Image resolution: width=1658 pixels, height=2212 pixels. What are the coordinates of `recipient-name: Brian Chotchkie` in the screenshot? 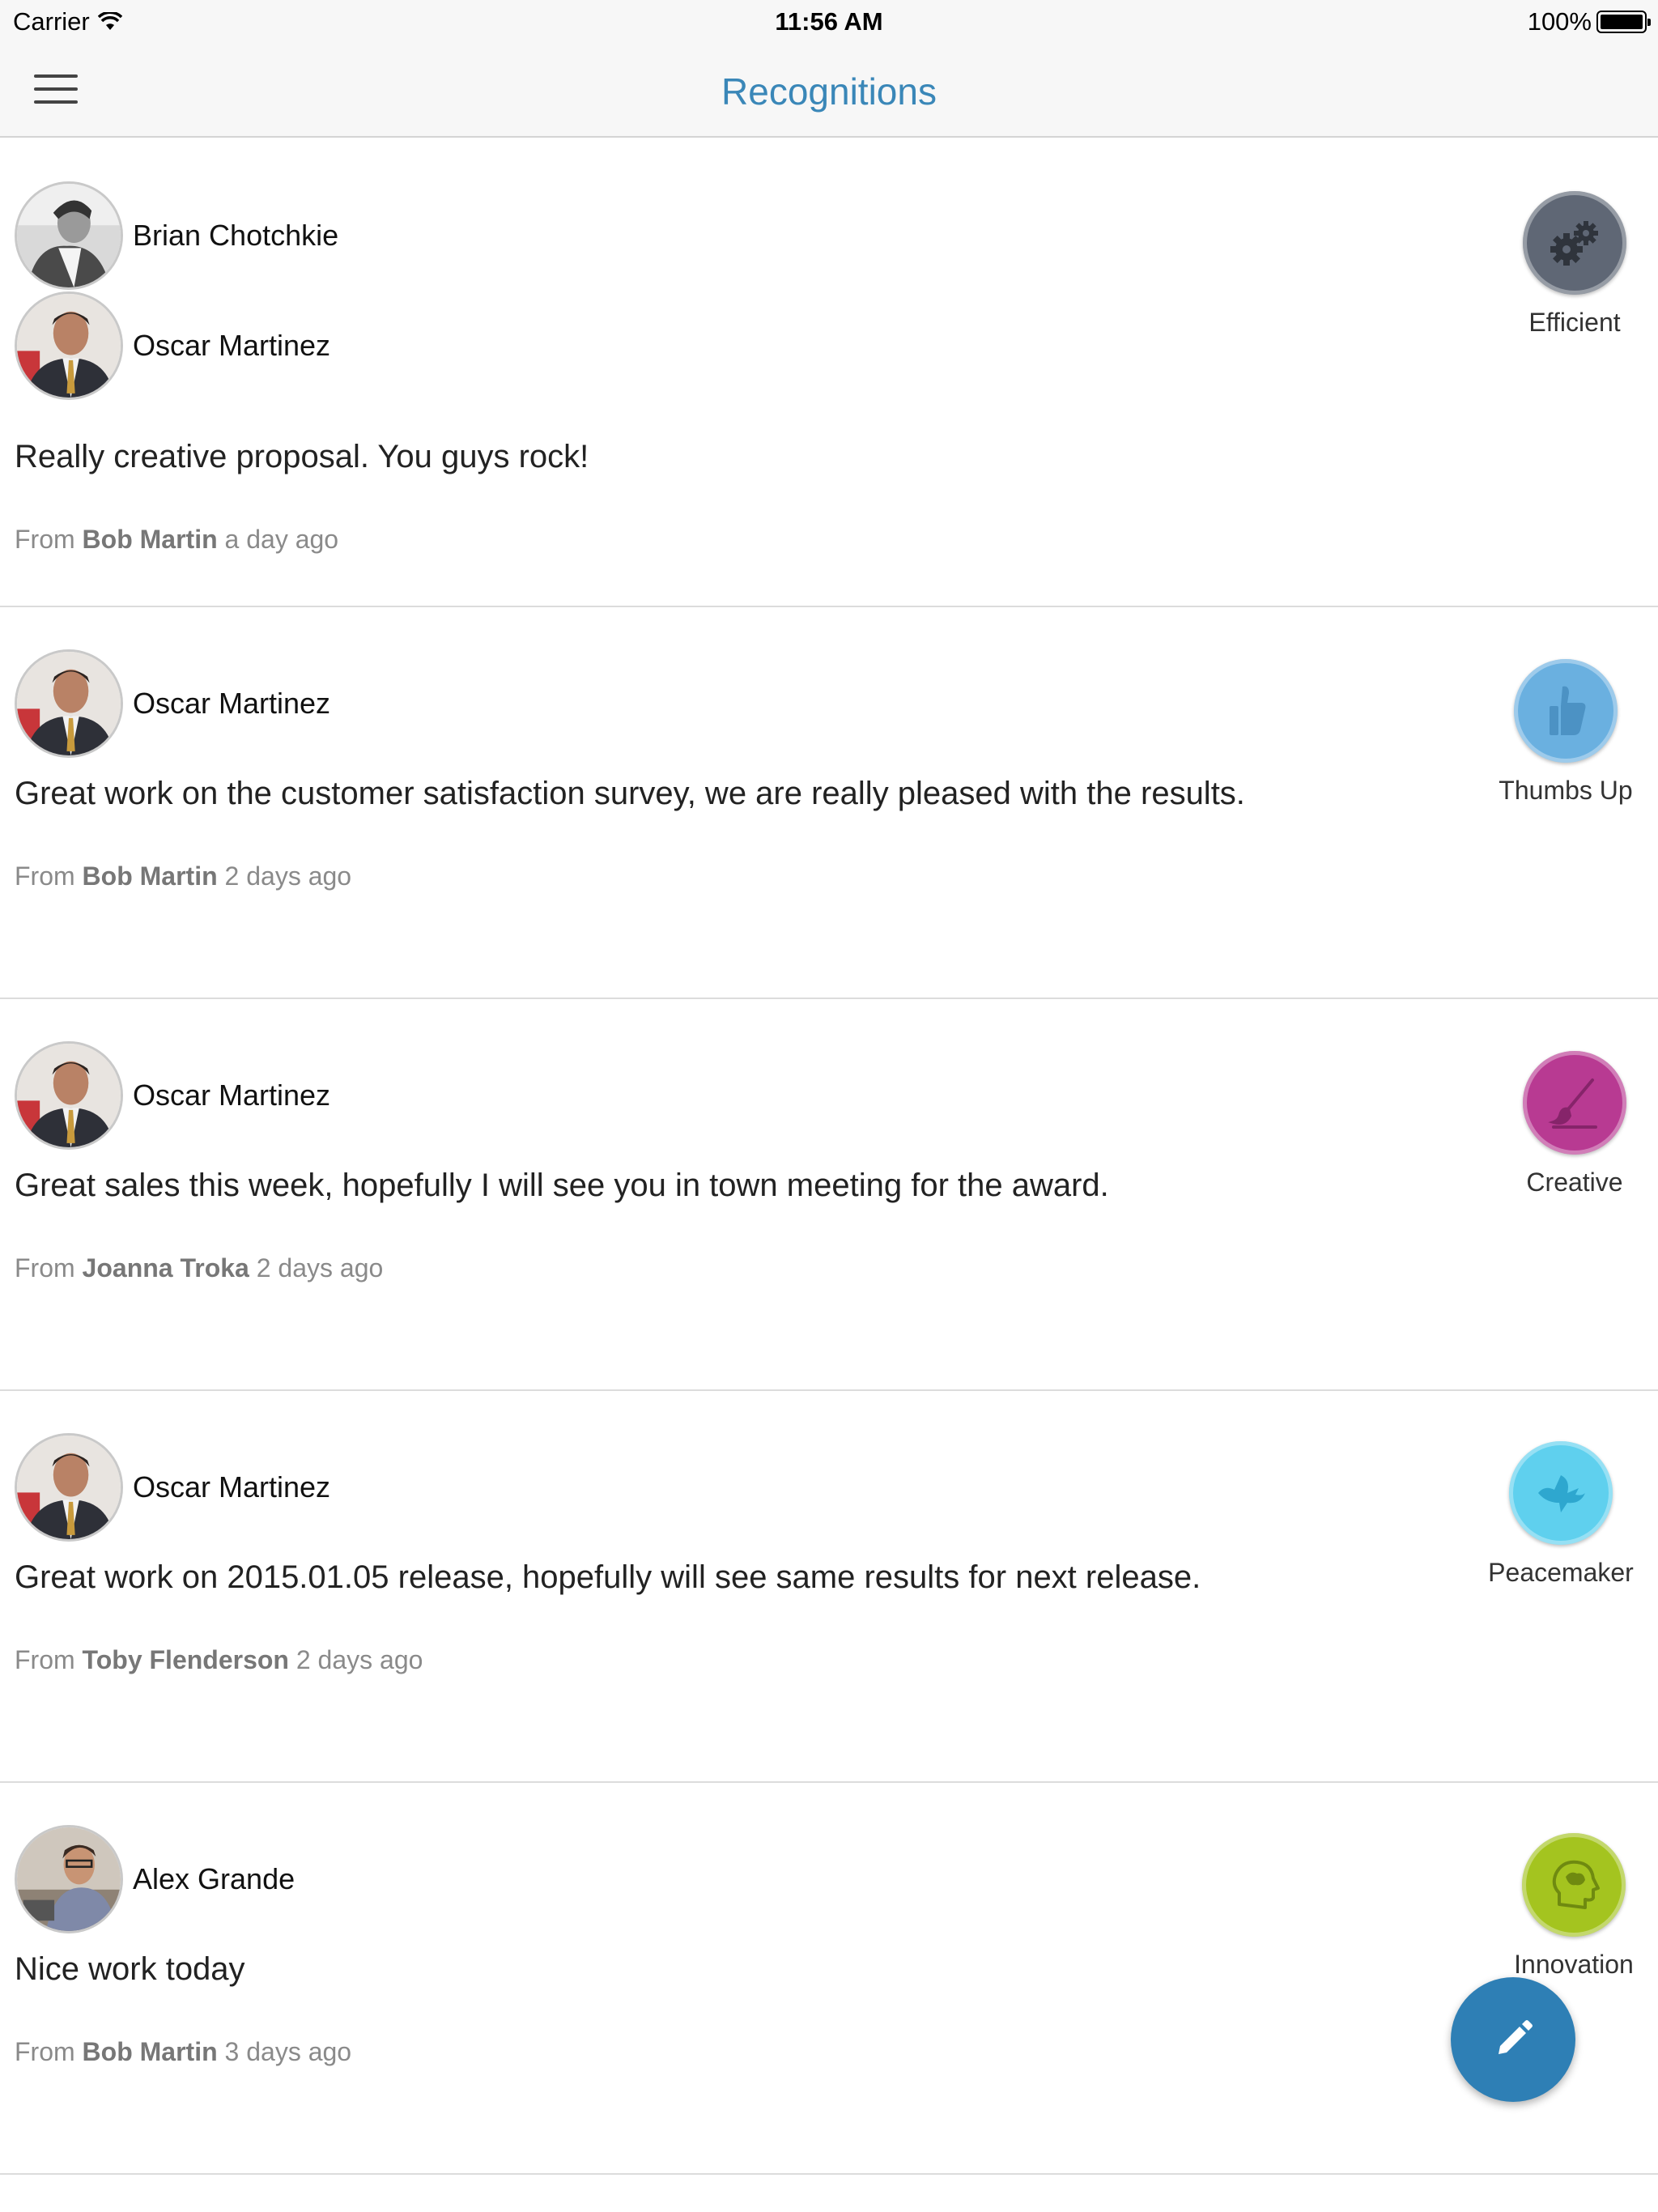 It's located at (236, 236).